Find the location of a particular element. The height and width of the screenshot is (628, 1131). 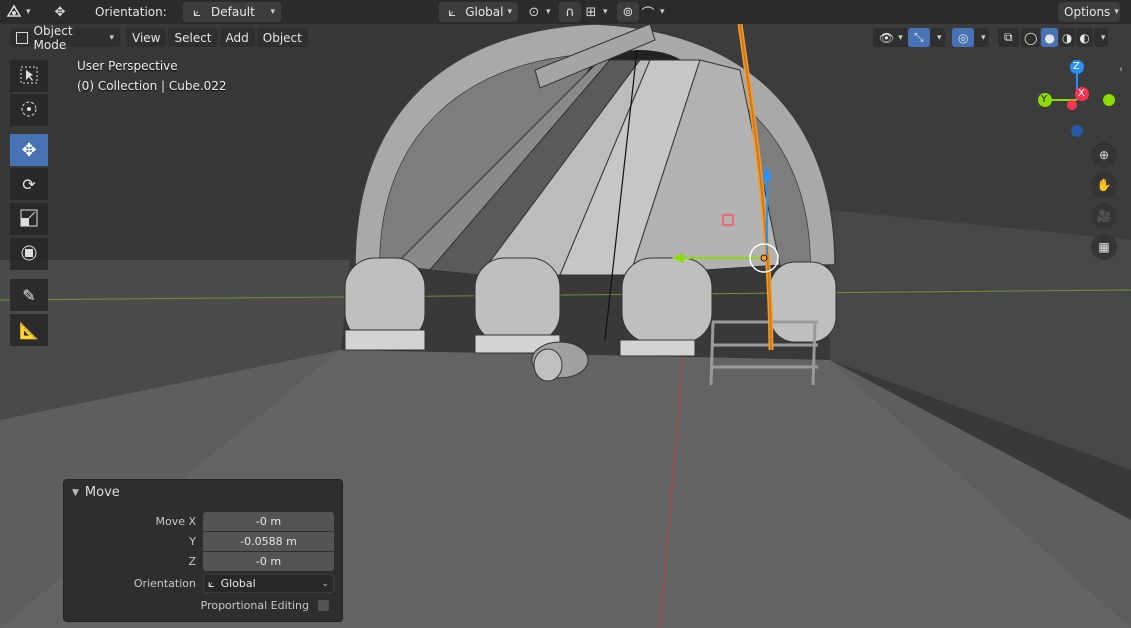

tool-select-box is located at coordinates (29, 76).